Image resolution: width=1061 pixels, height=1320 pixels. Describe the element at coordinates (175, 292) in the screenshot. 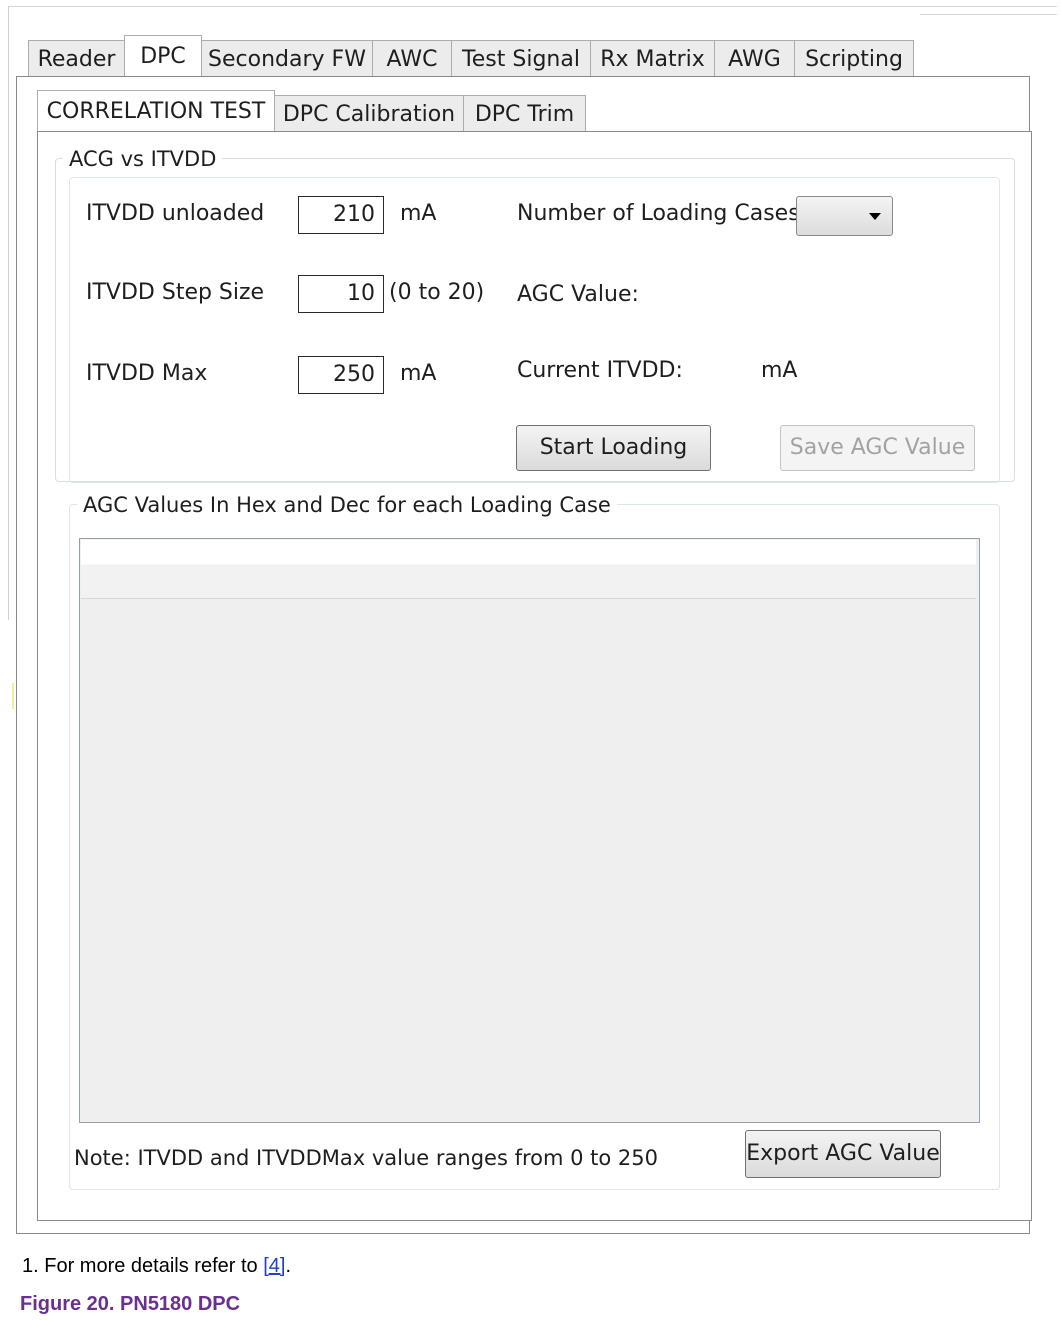

I see `itvdd-step-size-label: ITVDD Step Size` at that location.